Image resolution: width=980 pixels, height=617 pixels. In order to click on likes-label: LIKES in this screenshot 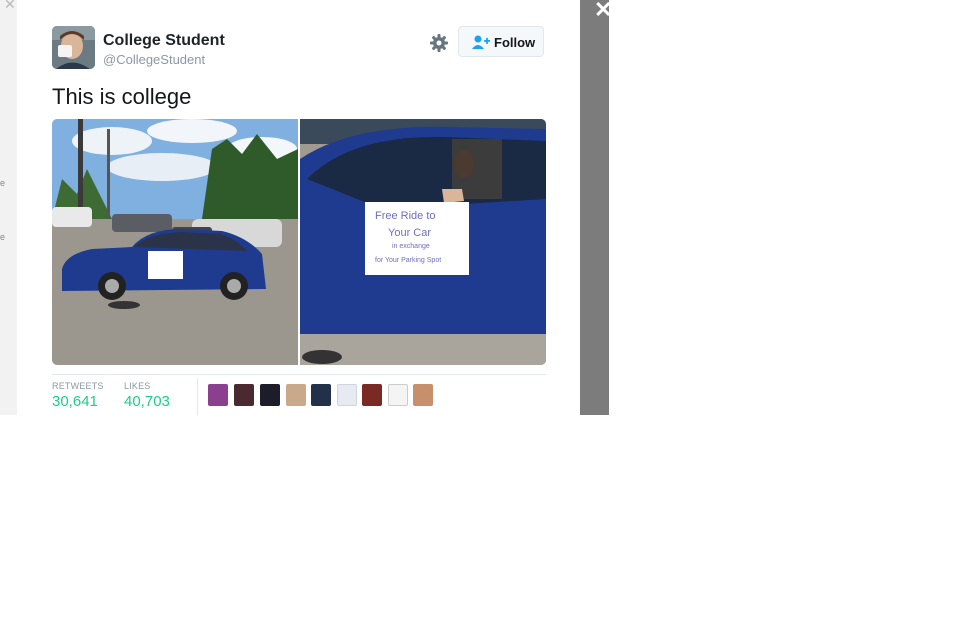, I will do `click(137, 386)`.